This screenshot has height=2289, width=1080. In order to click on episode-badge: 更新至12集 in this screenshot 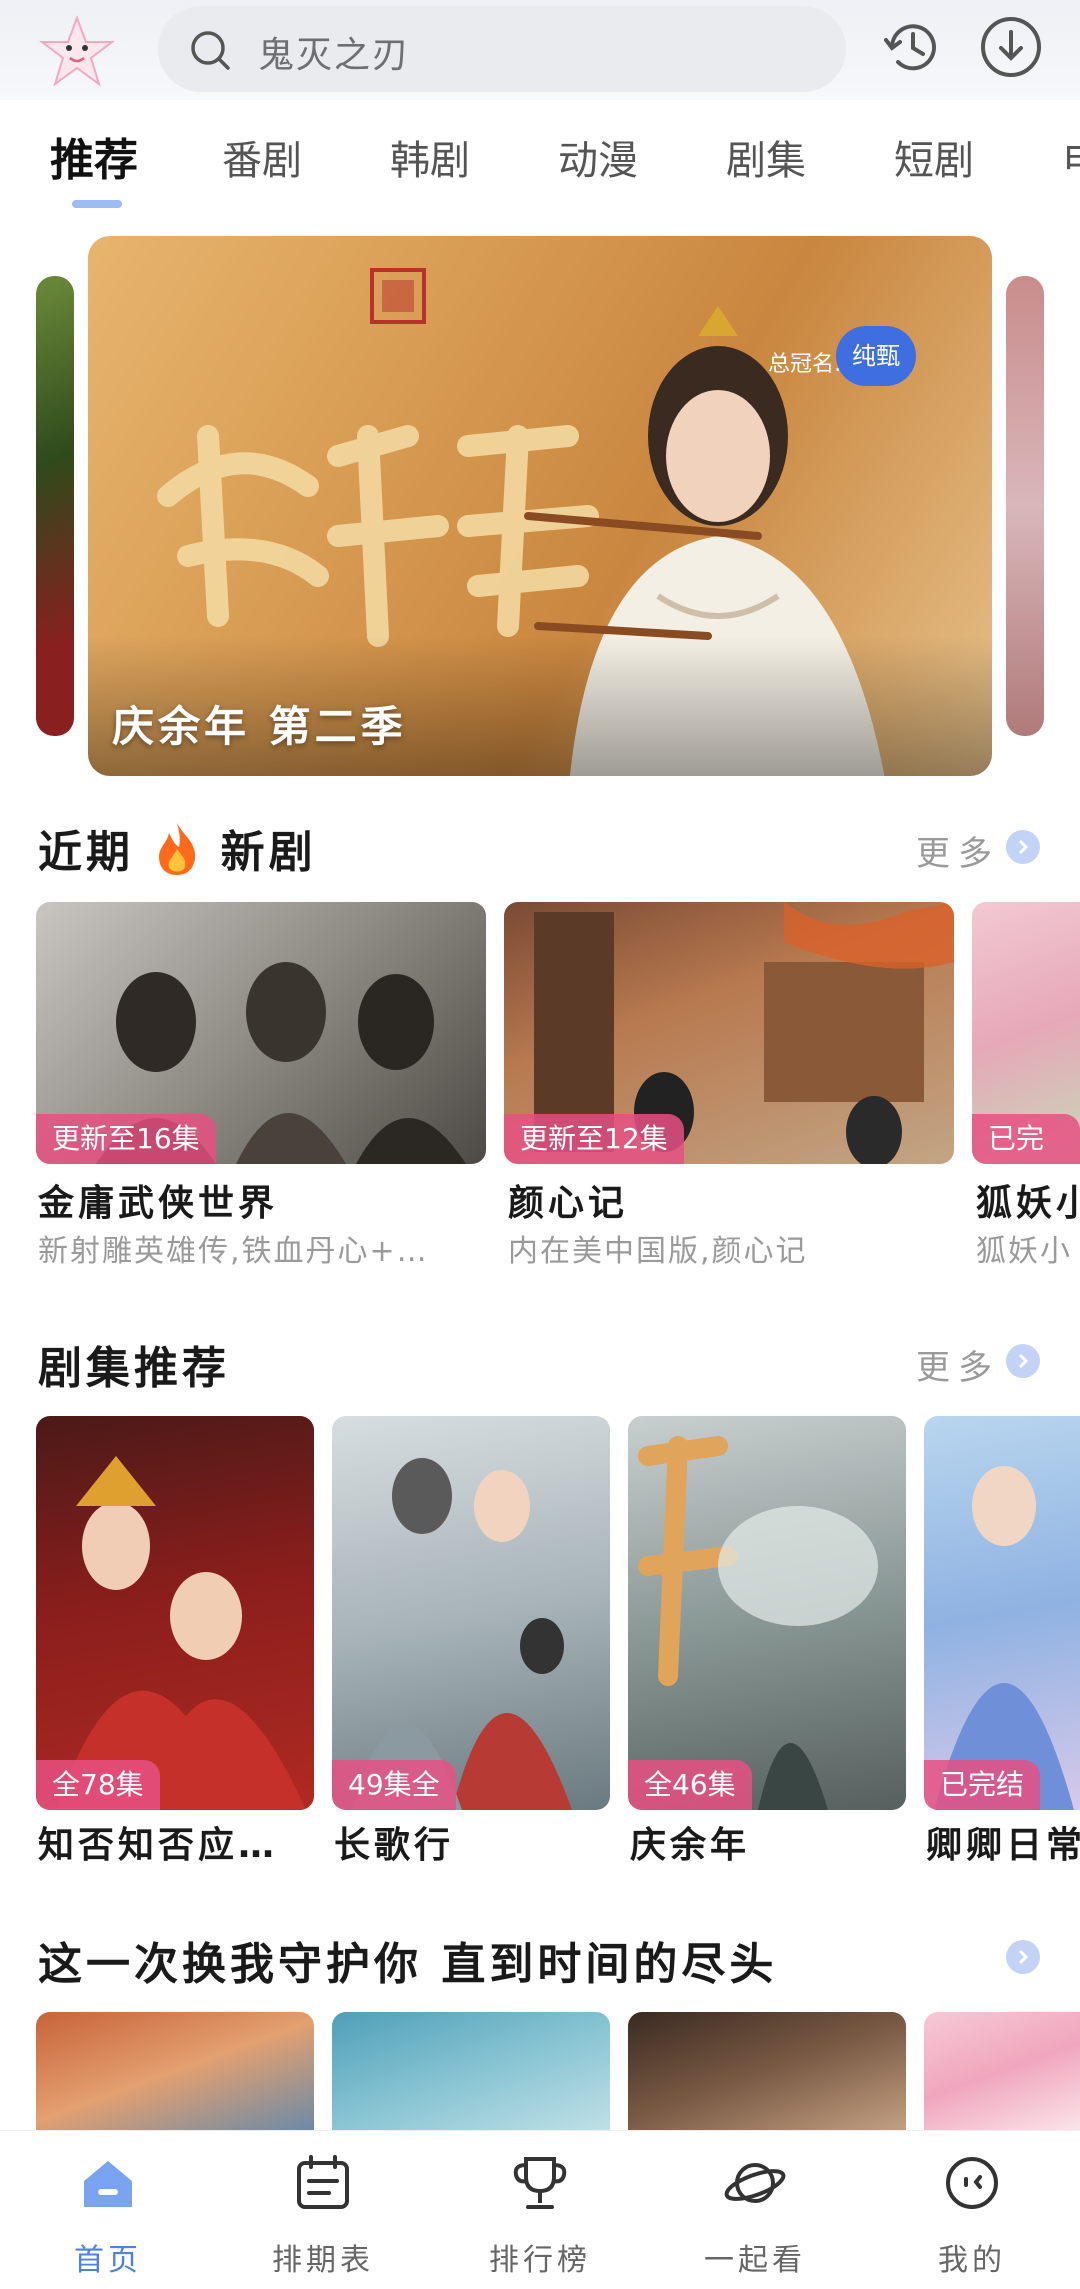, I will do `click(594, 1139)`.